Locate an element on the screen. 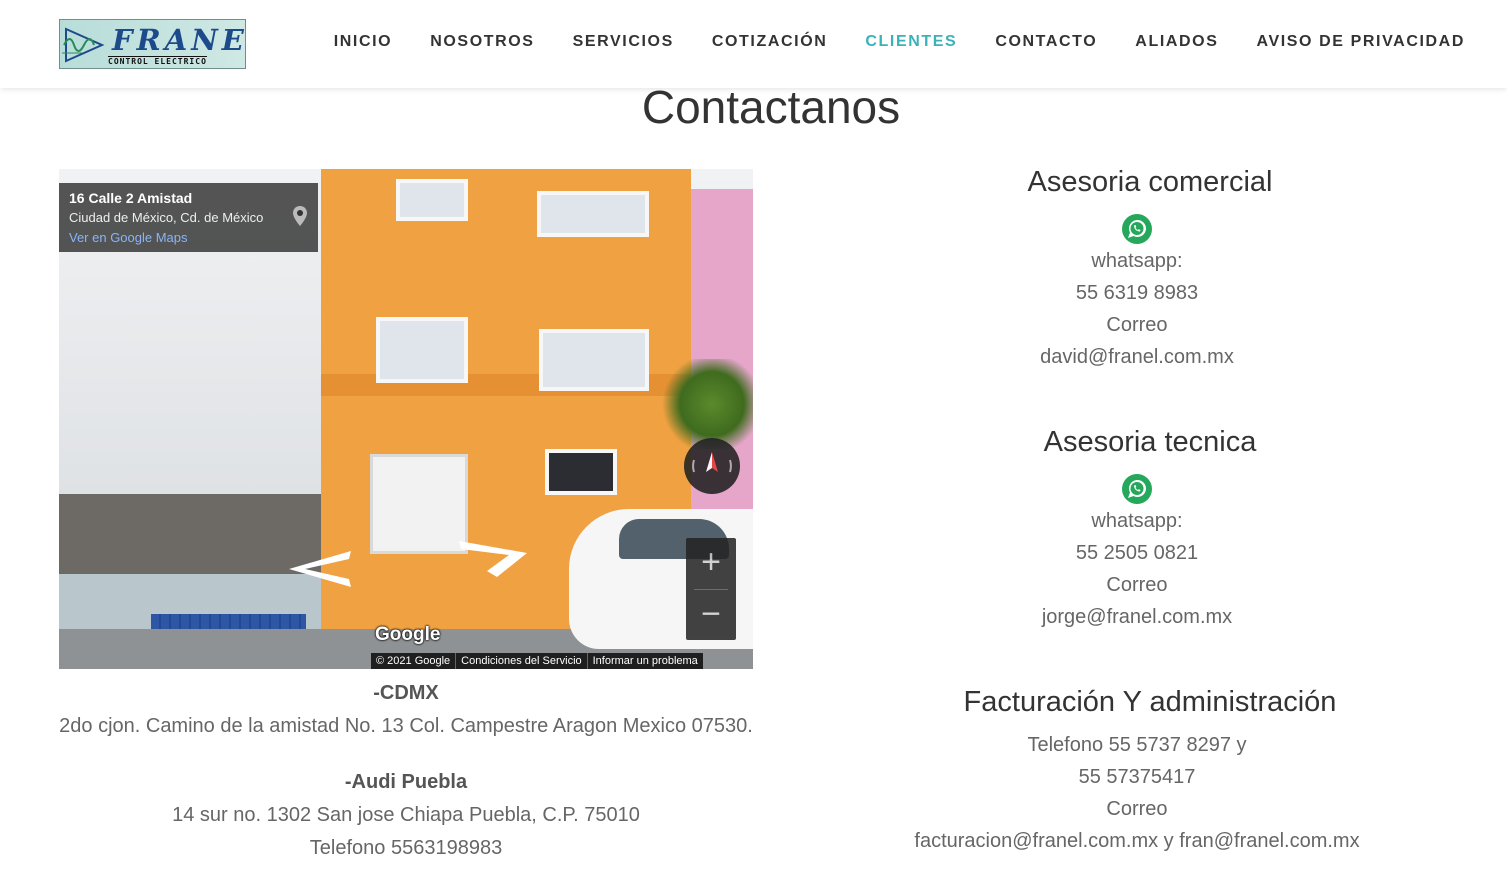 Image resolution: width=1507 pixels, height=879 pixels. terms-link: Condiciones del Servicio is located at coordinates (522, 661).